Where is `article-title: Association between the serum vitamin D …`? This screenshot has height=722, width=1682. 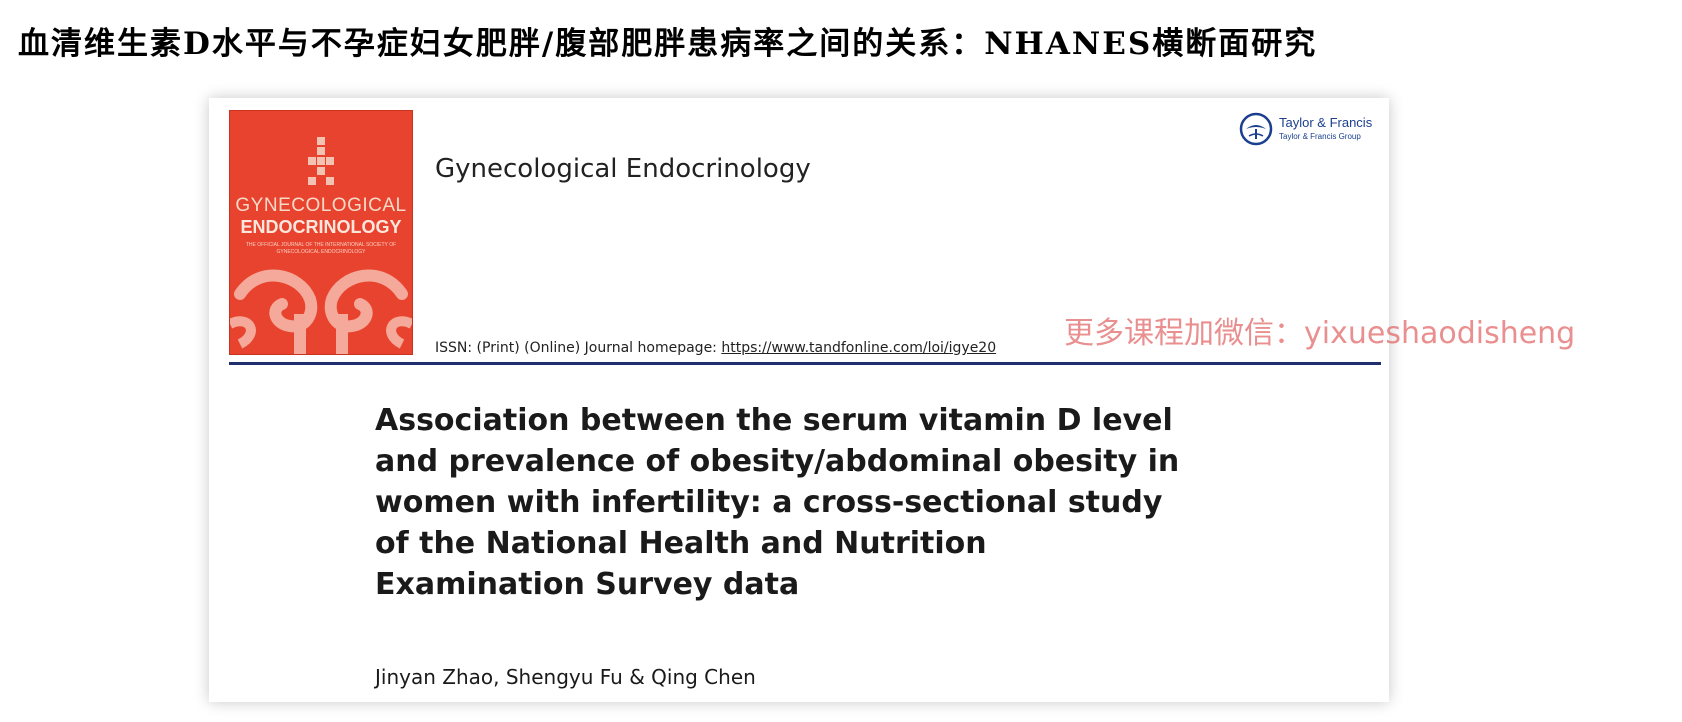
article-title: Association between the serum vitamin D … is located at coordinates (777, 502).